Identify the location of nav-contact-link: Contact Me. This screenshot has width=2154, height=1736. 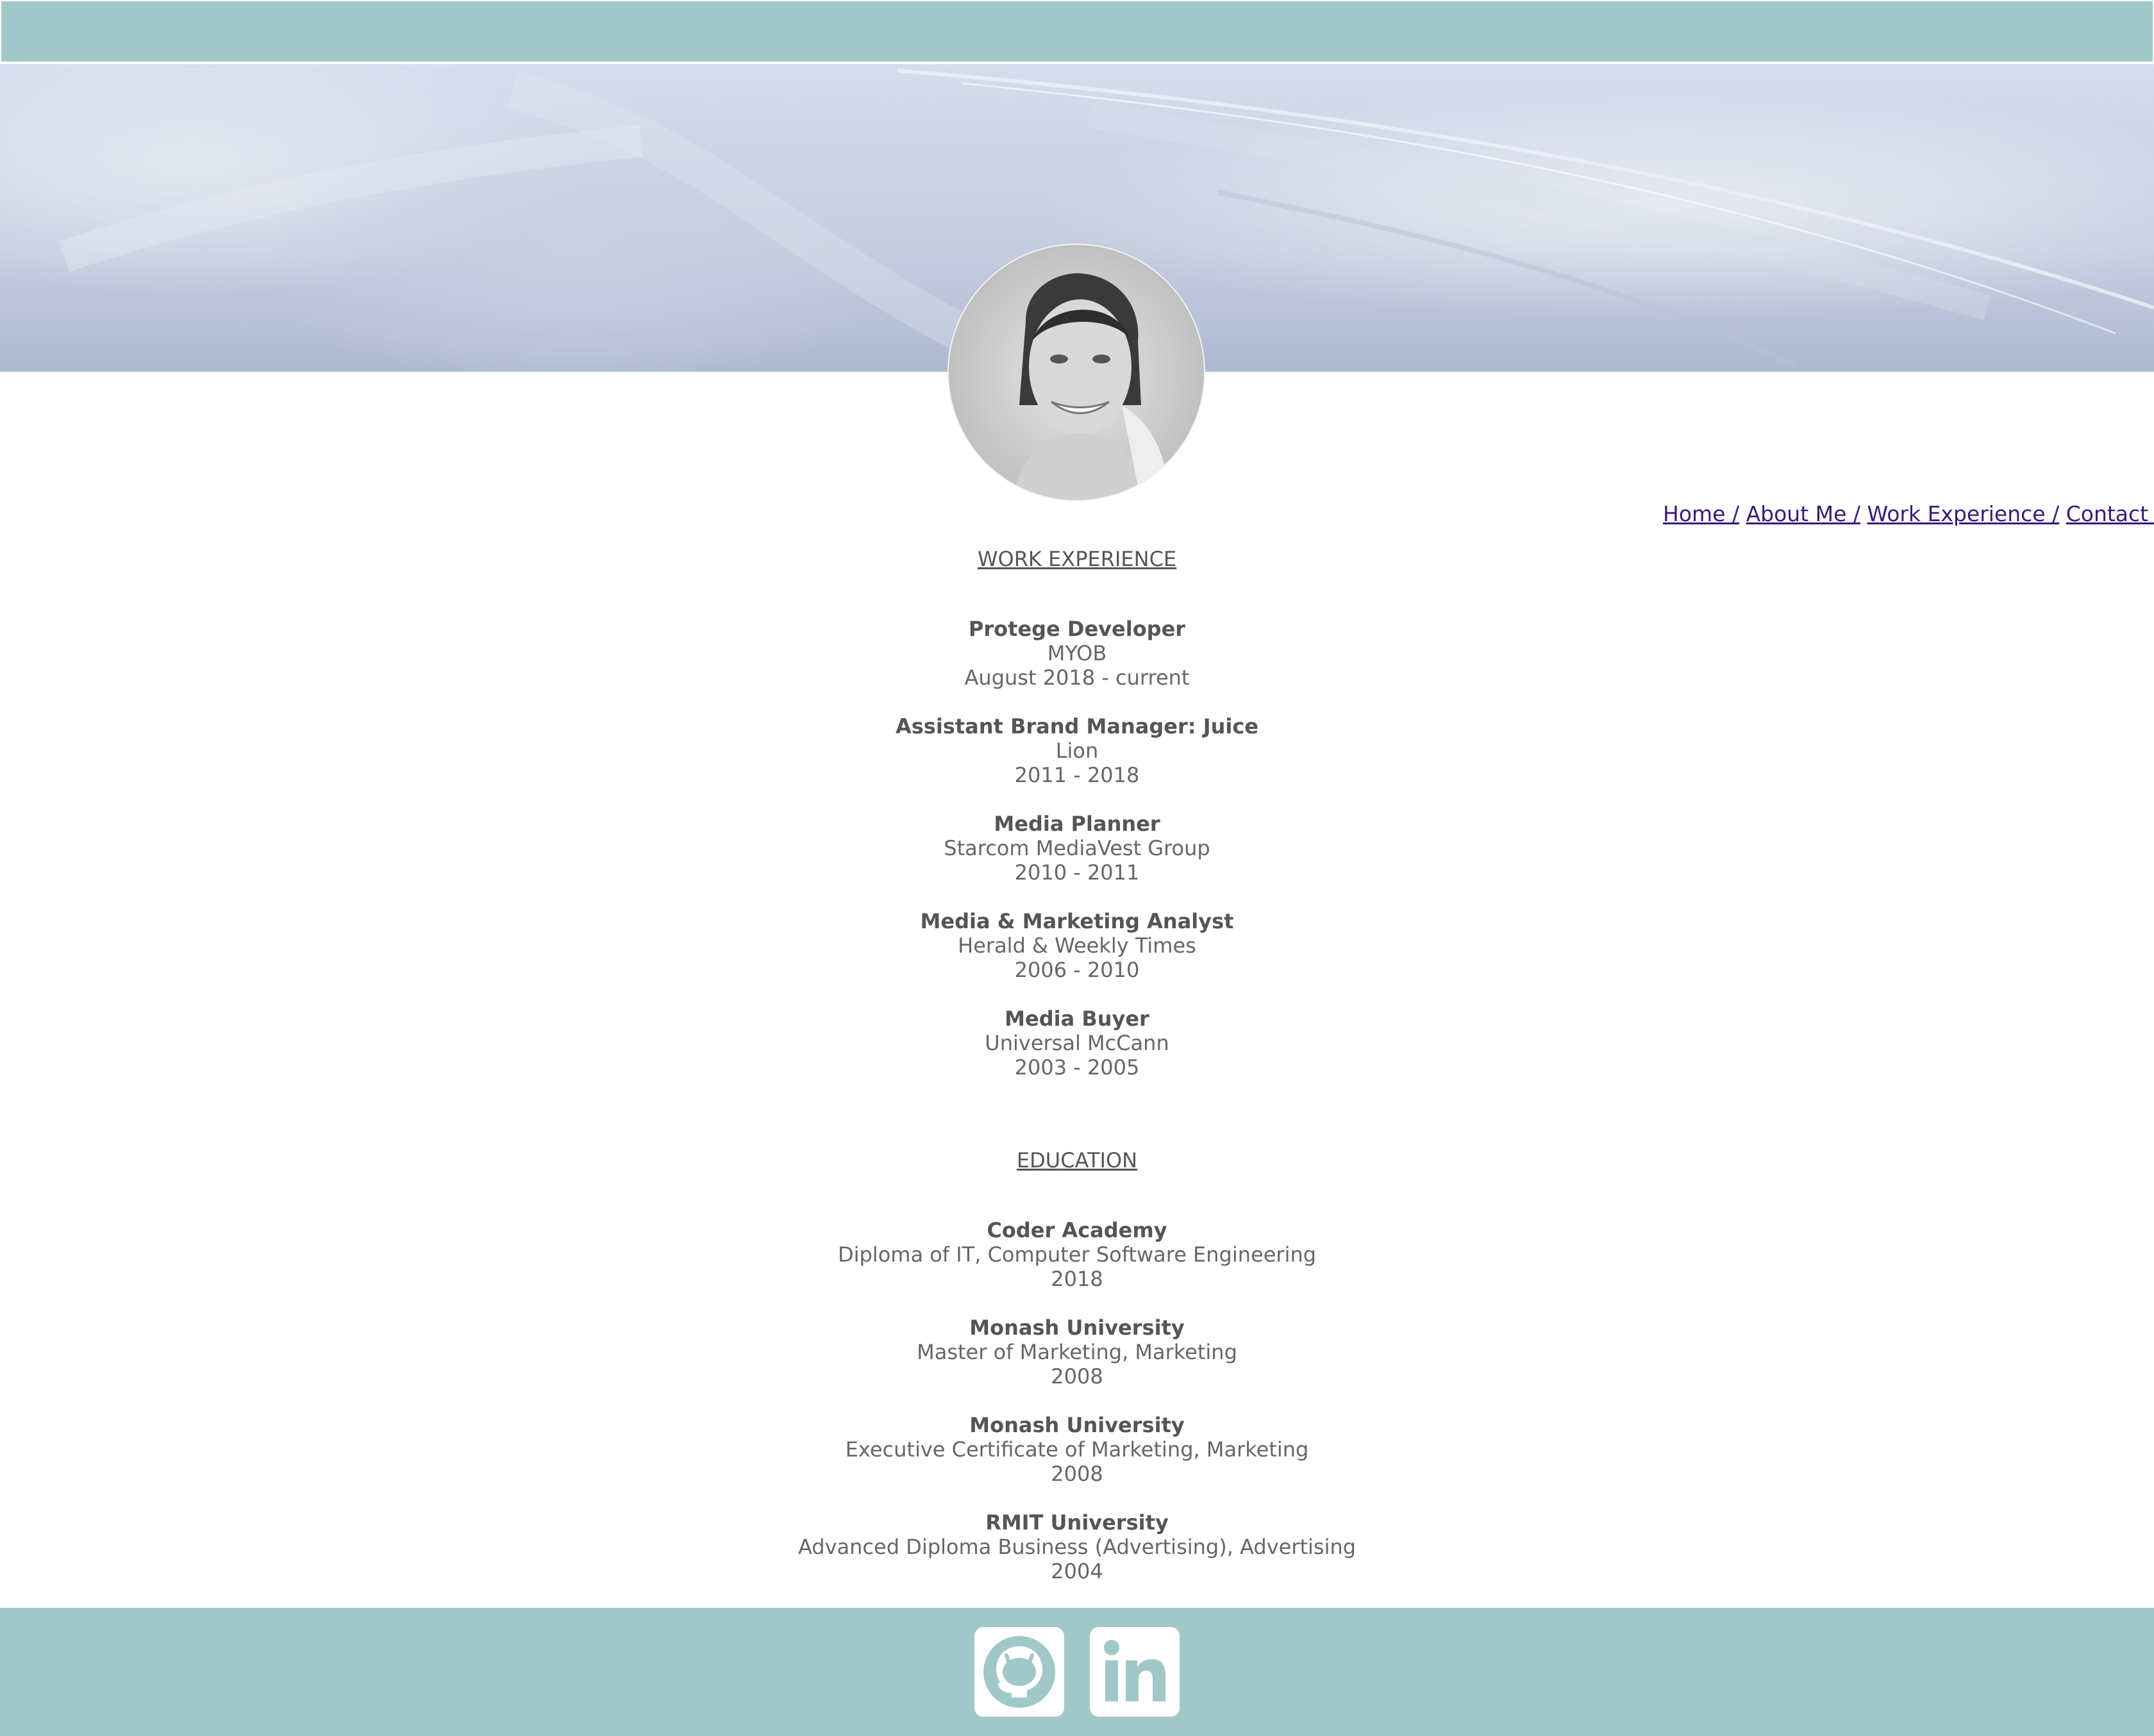
(2110, 513).